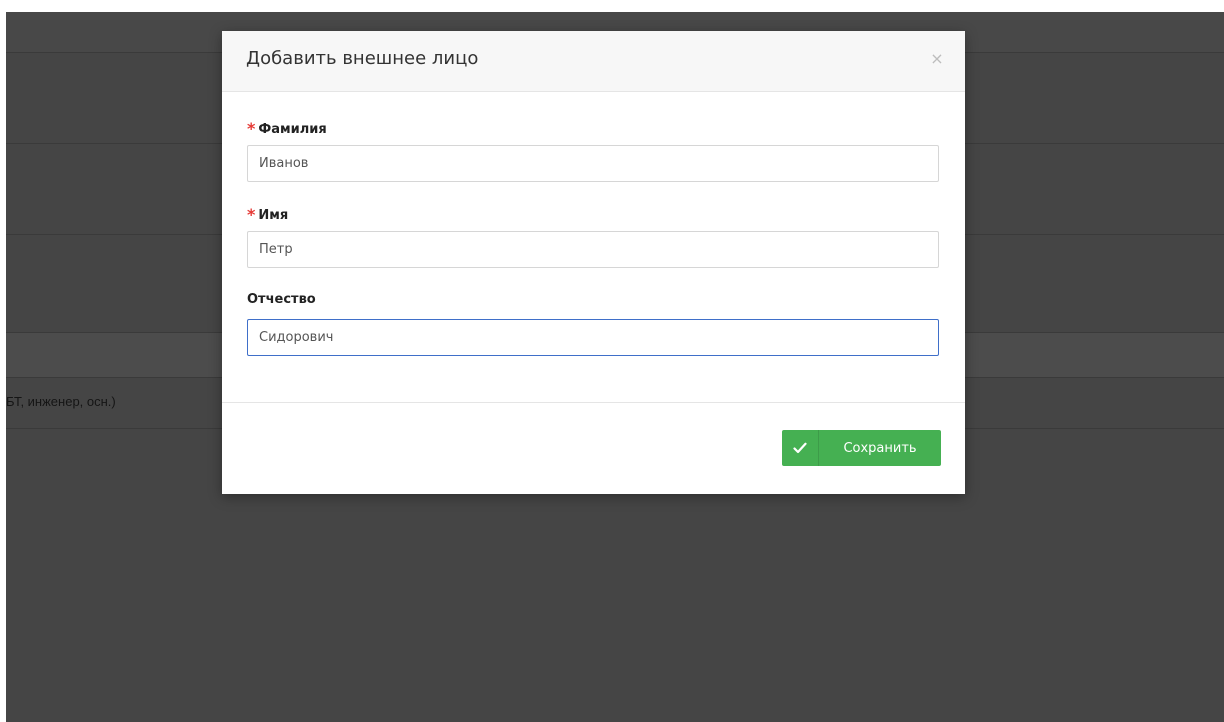 Image resolution: width=1224 pixels, height=722 pixels. Describe the element at coordinates (362, 58) in the screenshot. I see `modal-title: Добавить внешнее лицо` at that location.